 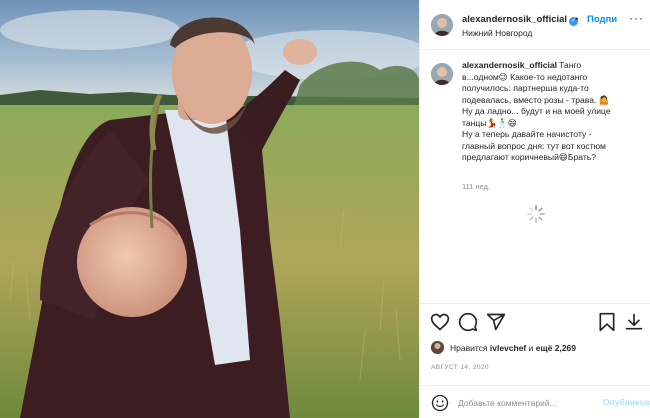 I want to click on caption-time-ago: 111 нед., so click(x=476, y=186).